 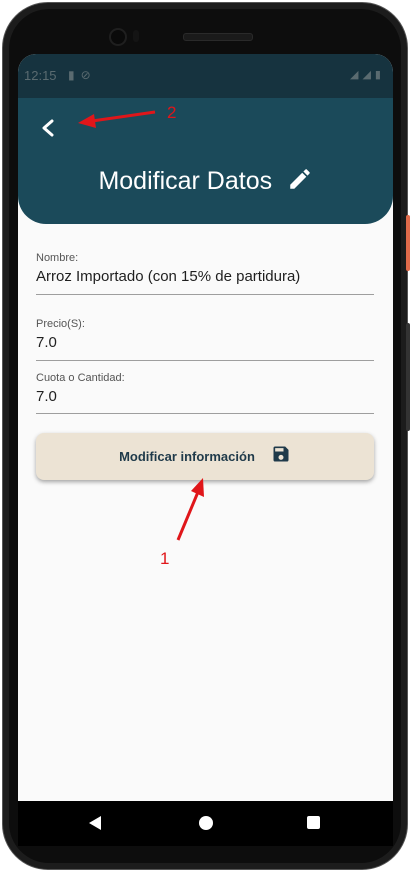 What do you see at coordinates (165, 558) in the screenshot?
I see `annotation-label-1: 1` at bounding box center [165, 558].